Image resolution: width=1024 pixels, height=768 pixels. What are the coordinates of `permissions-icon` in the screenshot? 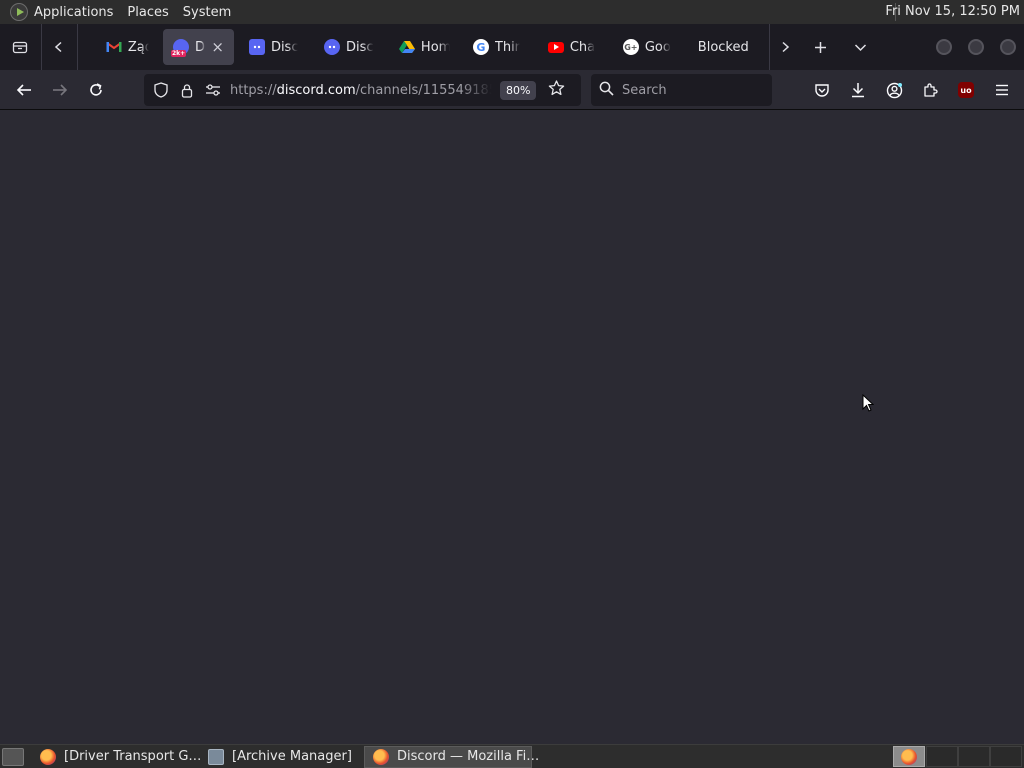 It's located at (213, 90).